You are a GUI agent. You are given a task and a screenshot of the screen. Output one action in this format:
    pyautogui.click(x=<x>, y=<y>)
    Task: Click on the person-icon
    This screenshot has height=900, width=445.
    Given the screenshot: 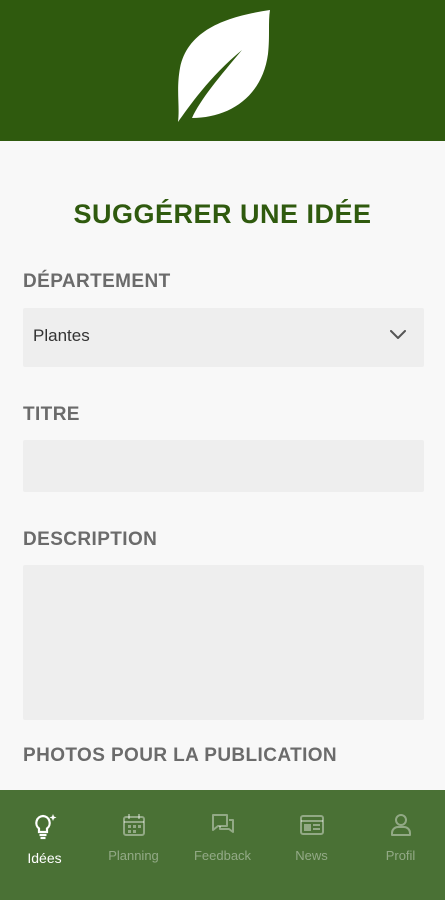 What is the action you would take?
    pyautogui.click(x=400, y=825)
    